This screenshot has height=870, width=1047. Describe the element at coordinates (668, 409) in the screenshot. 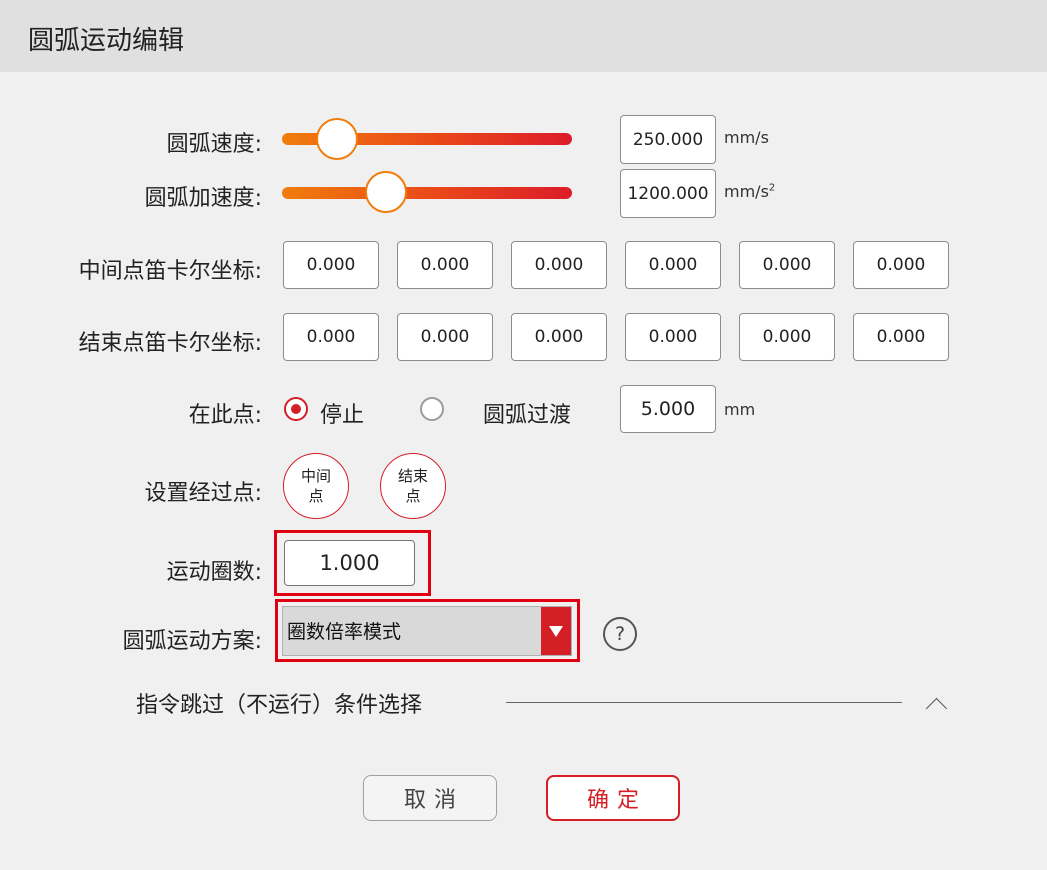

I see `blend-distance-input: 5.000` at that location.